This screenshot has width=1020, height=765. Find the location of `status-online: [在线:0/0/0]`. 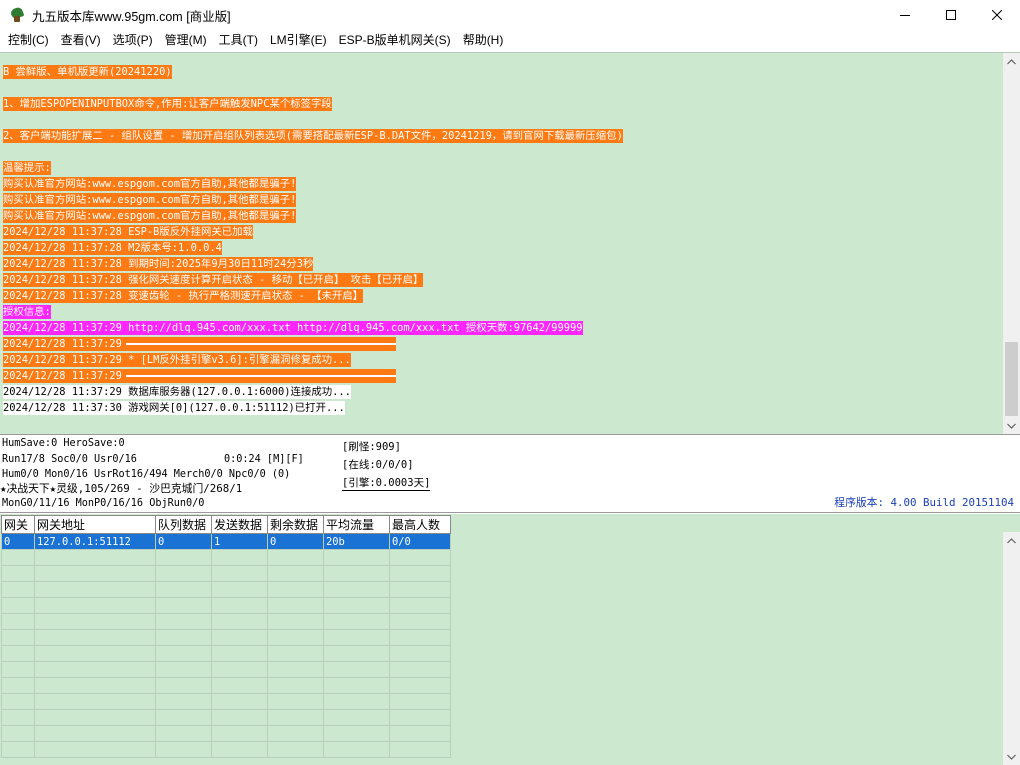

status-online: [在线:0/0/0] is located at coordinates (378, 465).